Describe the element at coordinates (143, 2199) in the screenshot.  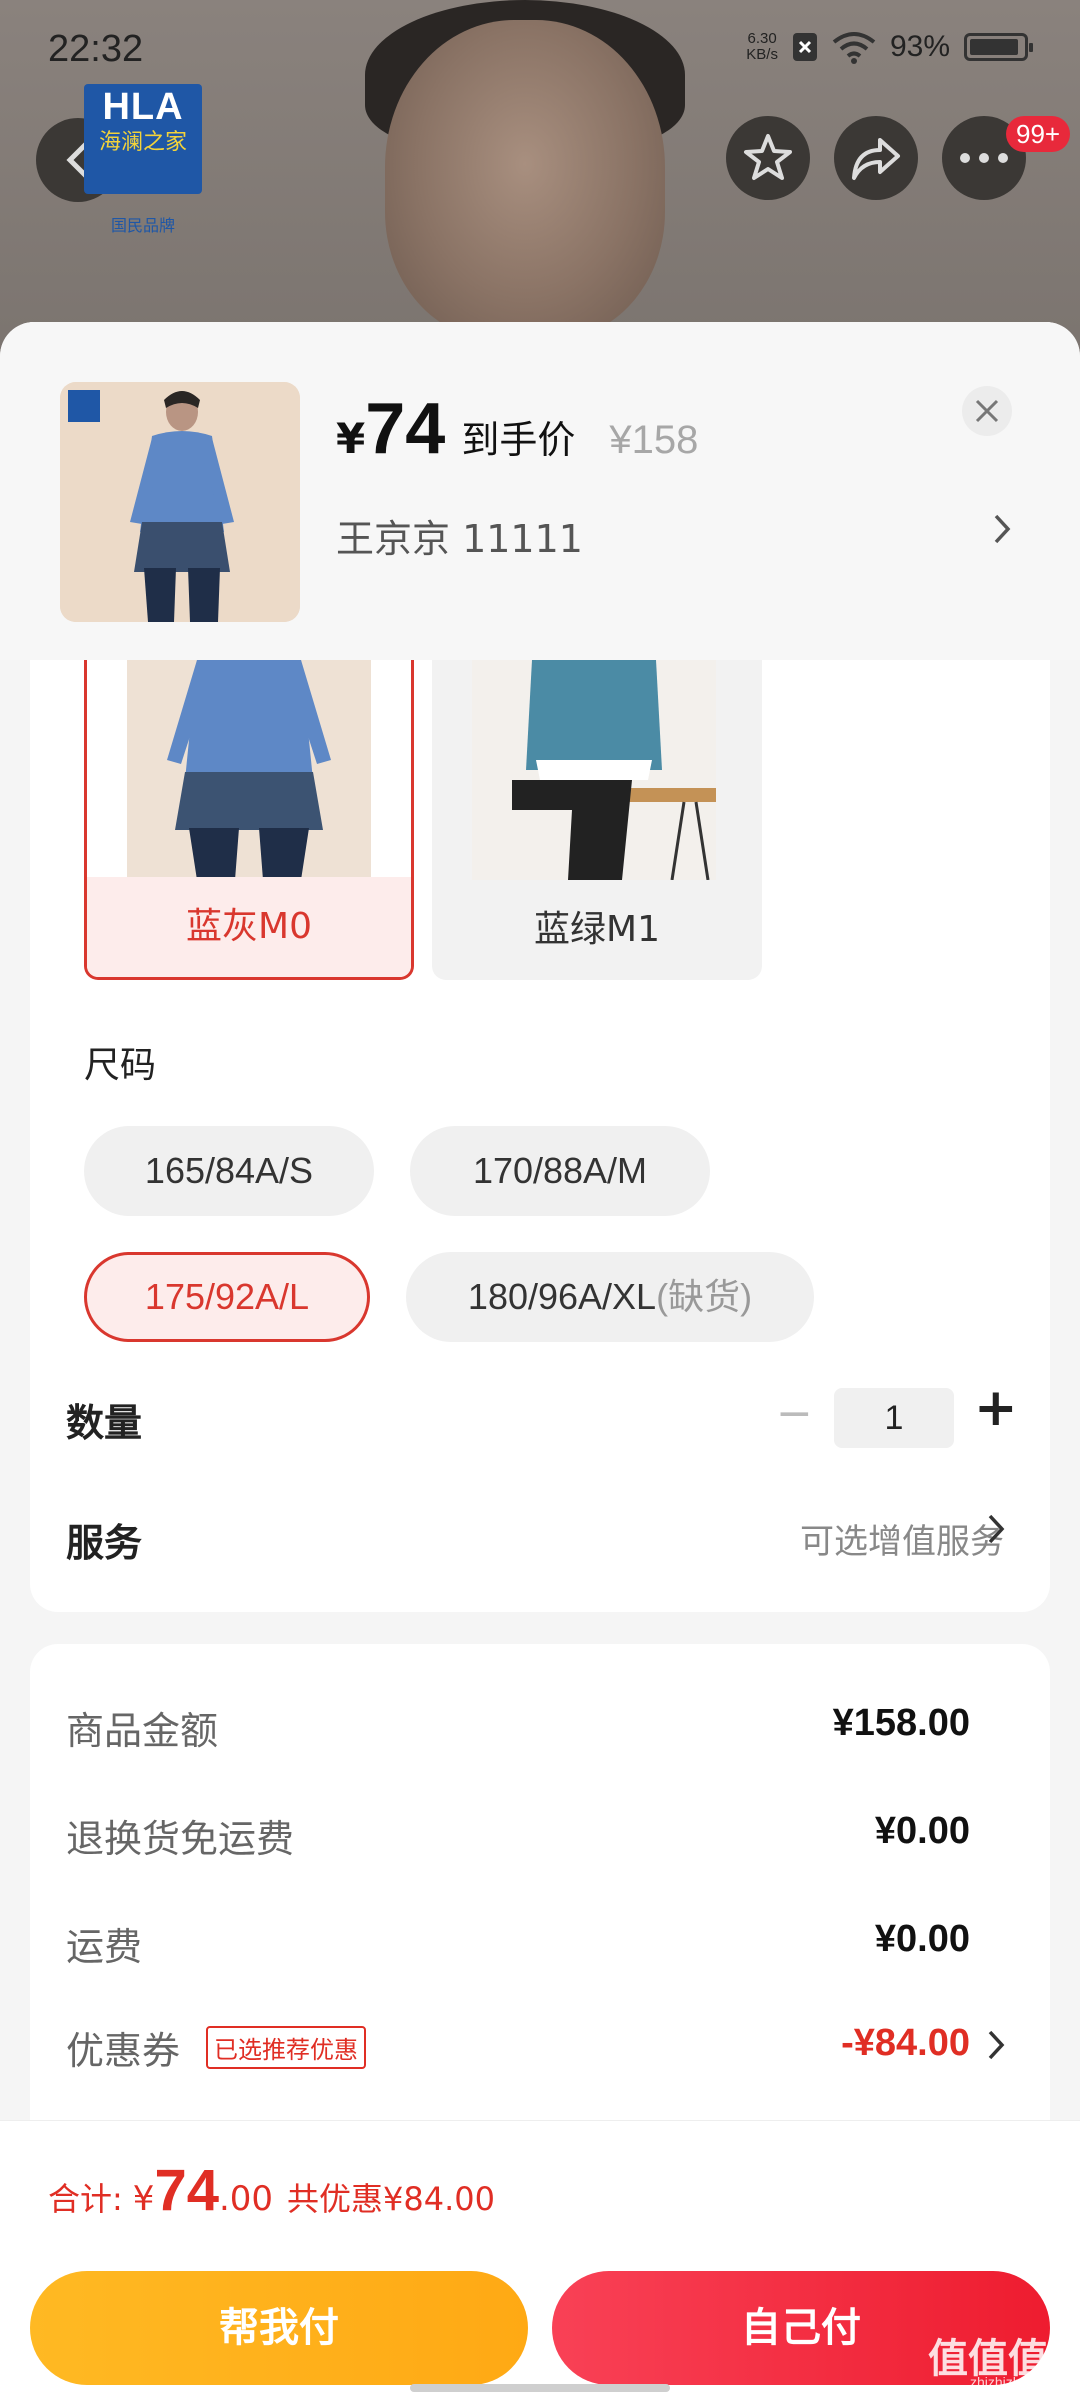
I see `total-currency: ¥` at that location.